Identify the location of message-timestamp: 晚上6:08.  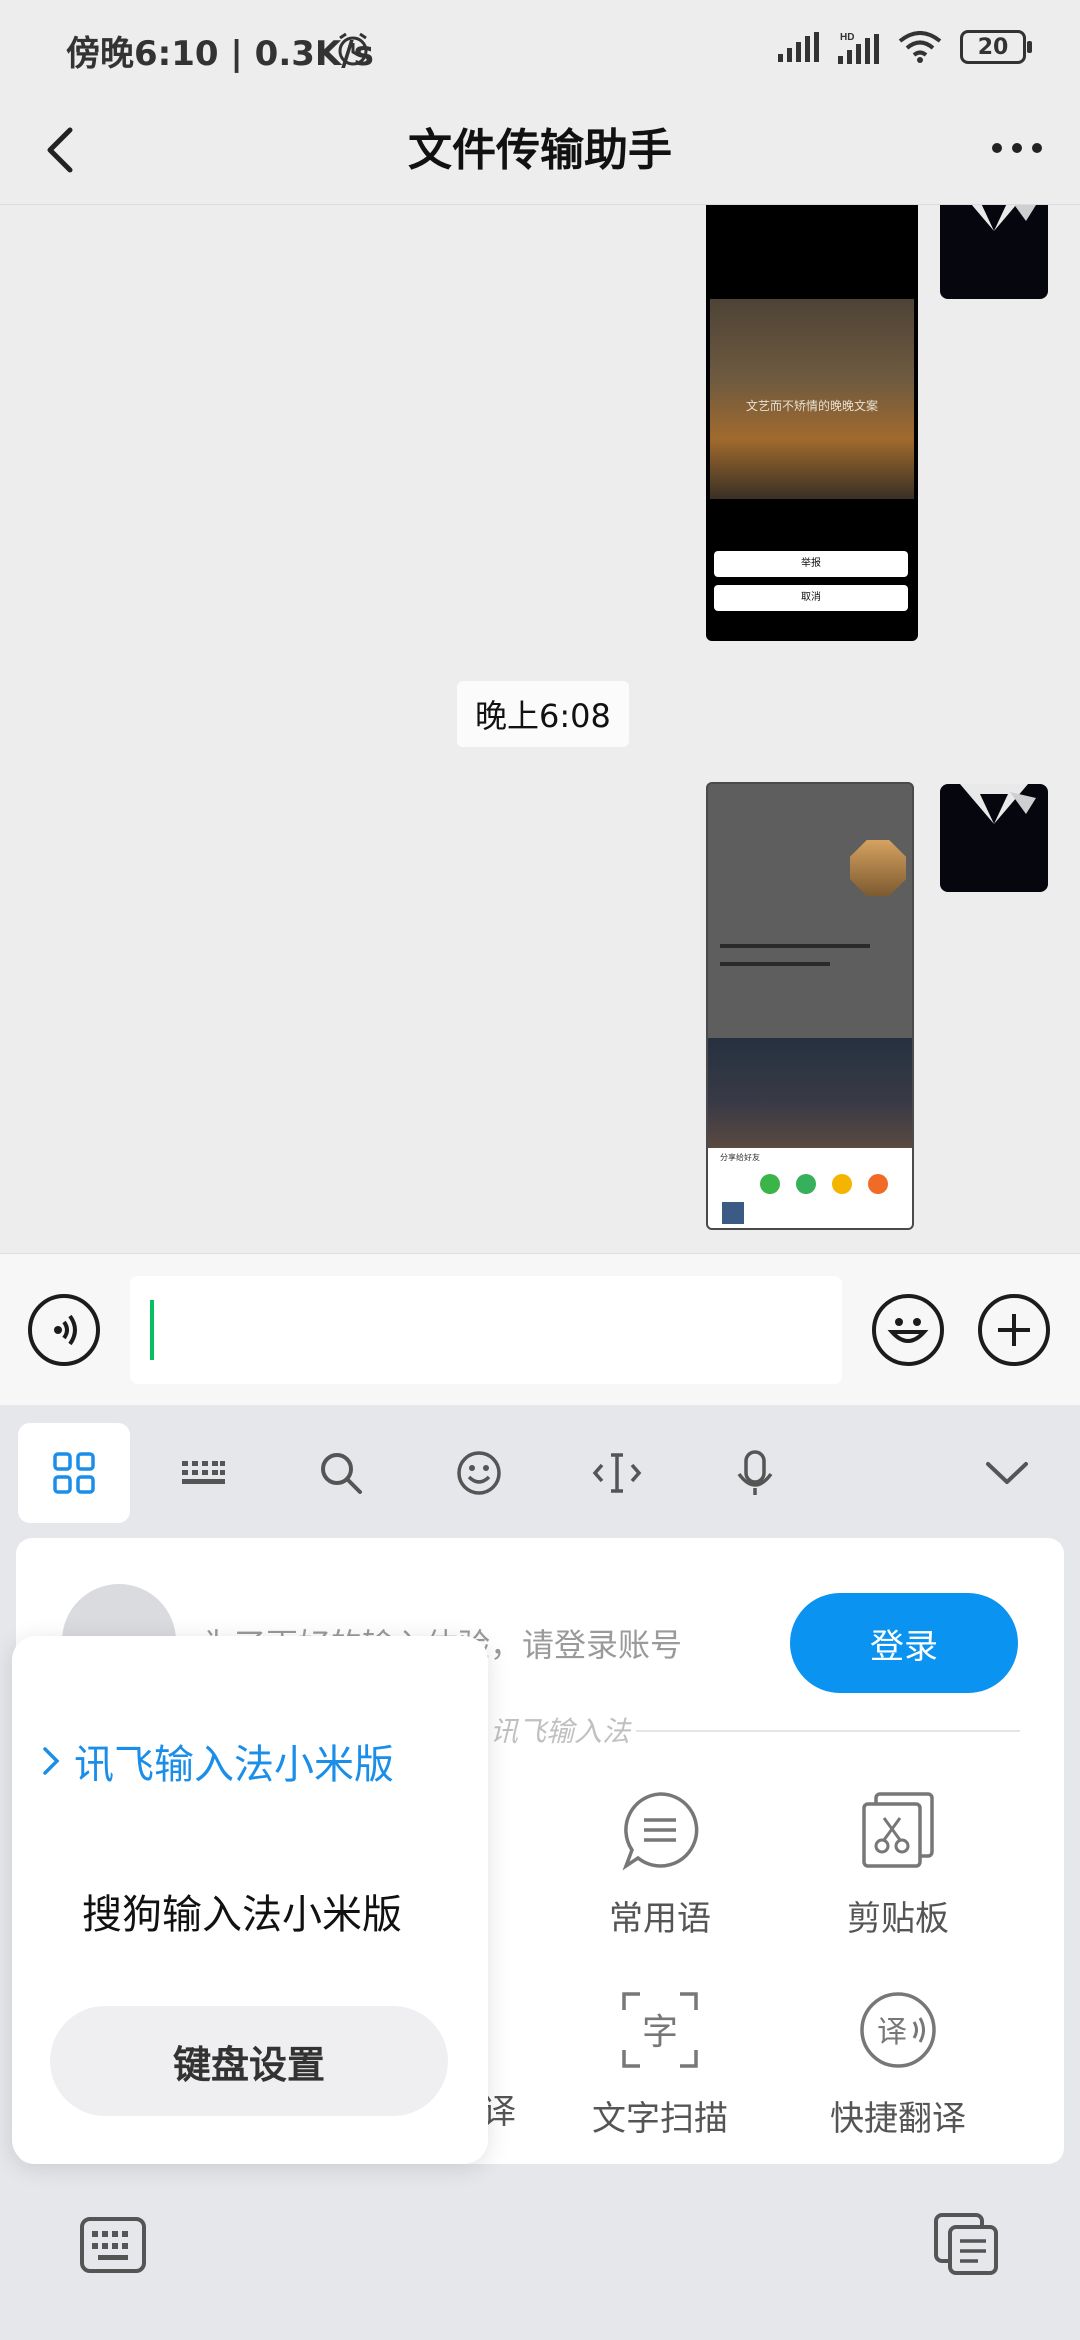
(543, 714).